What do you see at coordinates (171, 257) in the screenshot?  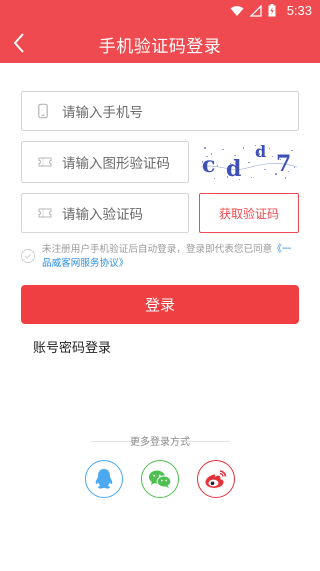 I see `agreement-text: 未注册用户手机验证后自动登录，登录即代表您已同意《一品威客网服务协议》` at bounding box center [171, 257].